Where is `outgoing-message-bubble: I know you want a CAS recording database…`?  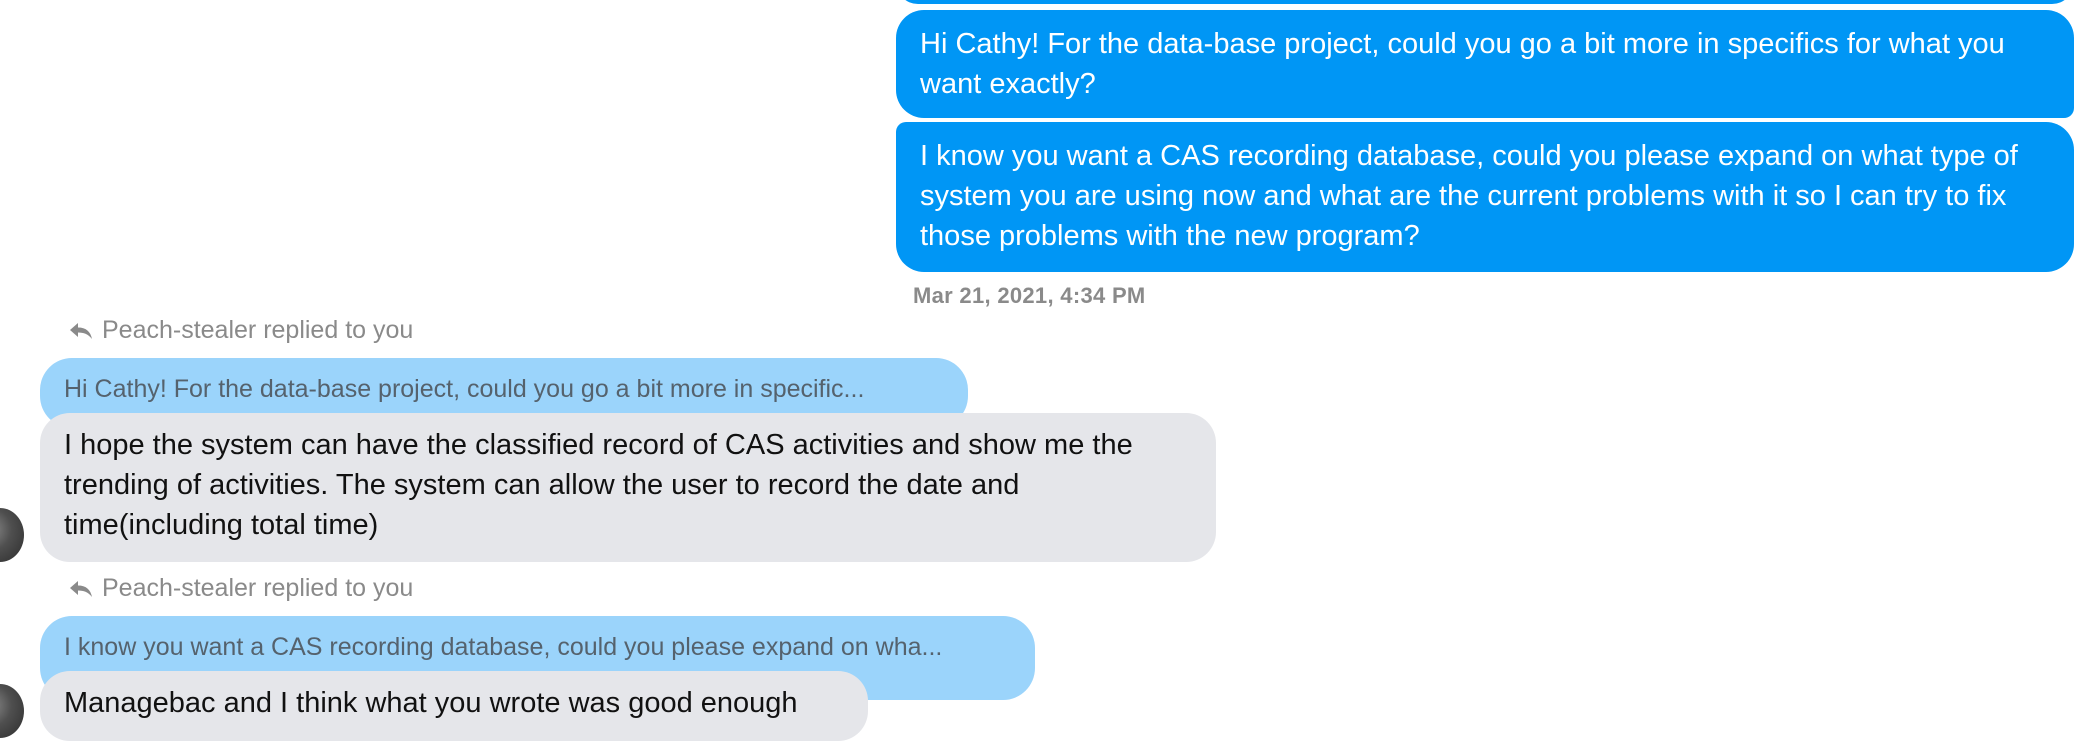 outgoing-message-bubble: I know you want a CAS recording database… is located at coordinates (1485, 197).